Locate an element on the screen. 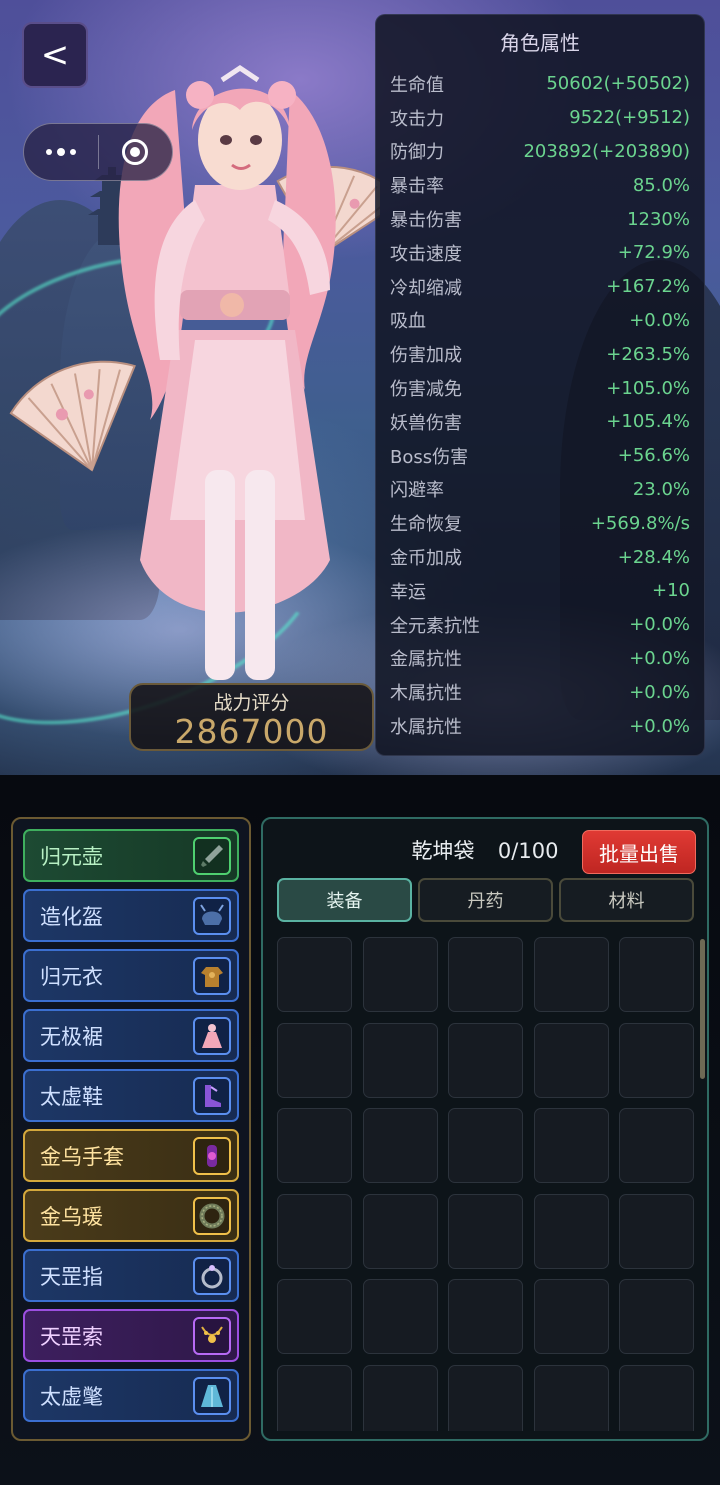 The height and width of the screenshot is (1485, 720). attribute-name: Boss伤害 is located at coordinates (429, 457).